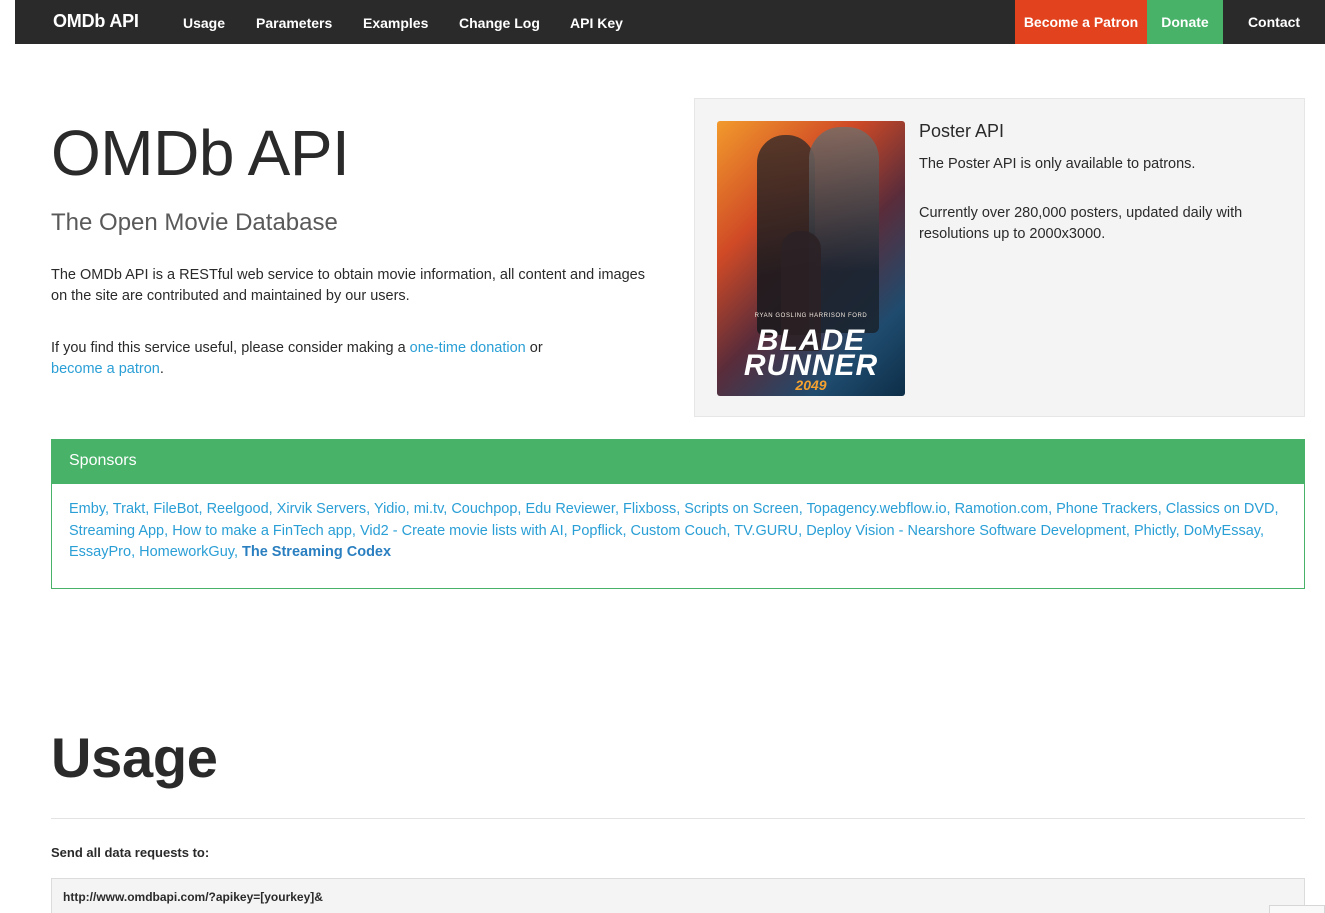 The height and width of the screenshot is (913, 1325). Describe the element at coordinates (811, 316) in the screenshot. I see `poster-actor-names: RYAN GOSLING HARRISON FORD` at that location.